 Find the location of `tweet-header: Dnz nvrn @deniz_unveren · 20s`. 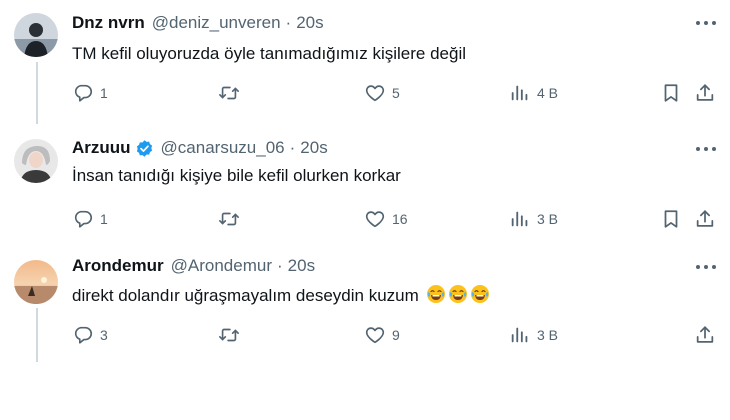

tweet-header: Dnz nvrn @deniz_unveren · 20s is located at coordinates (198, 23).